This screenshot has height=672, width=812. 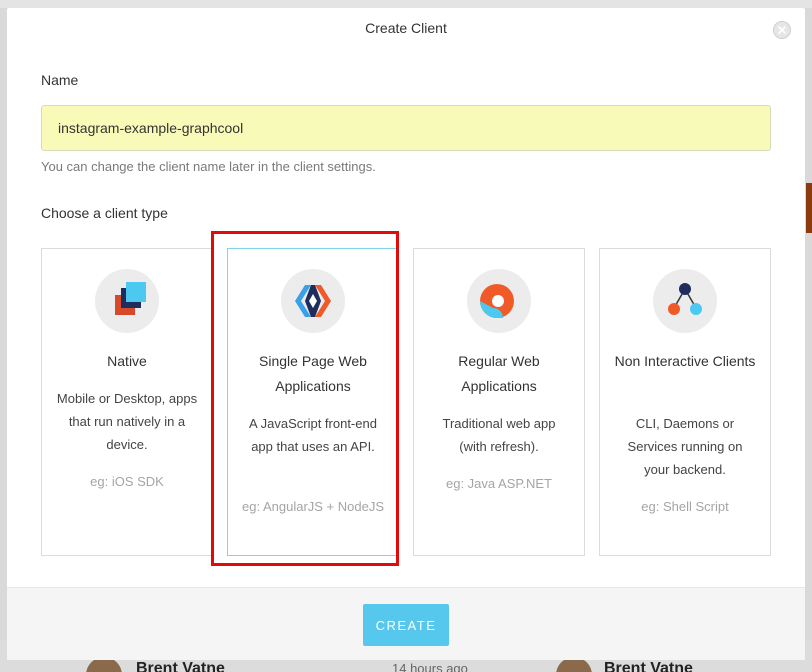 What do you see at coordinates (809, 208) in the screenshot?
I see `background-accent-bar` at bounding box center [809, 208].